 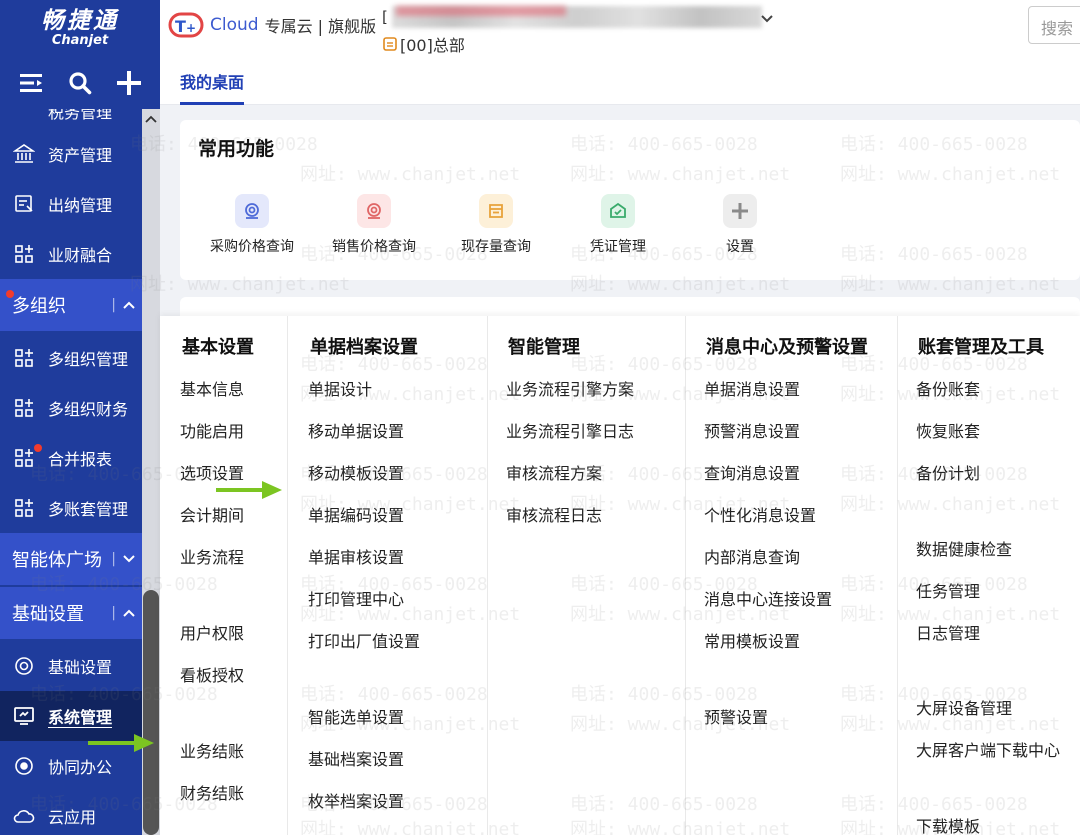 What do you see at coordinates (496, 211) in the screenshot?
I see `inventory-icon` at bounding box center [496, 211].